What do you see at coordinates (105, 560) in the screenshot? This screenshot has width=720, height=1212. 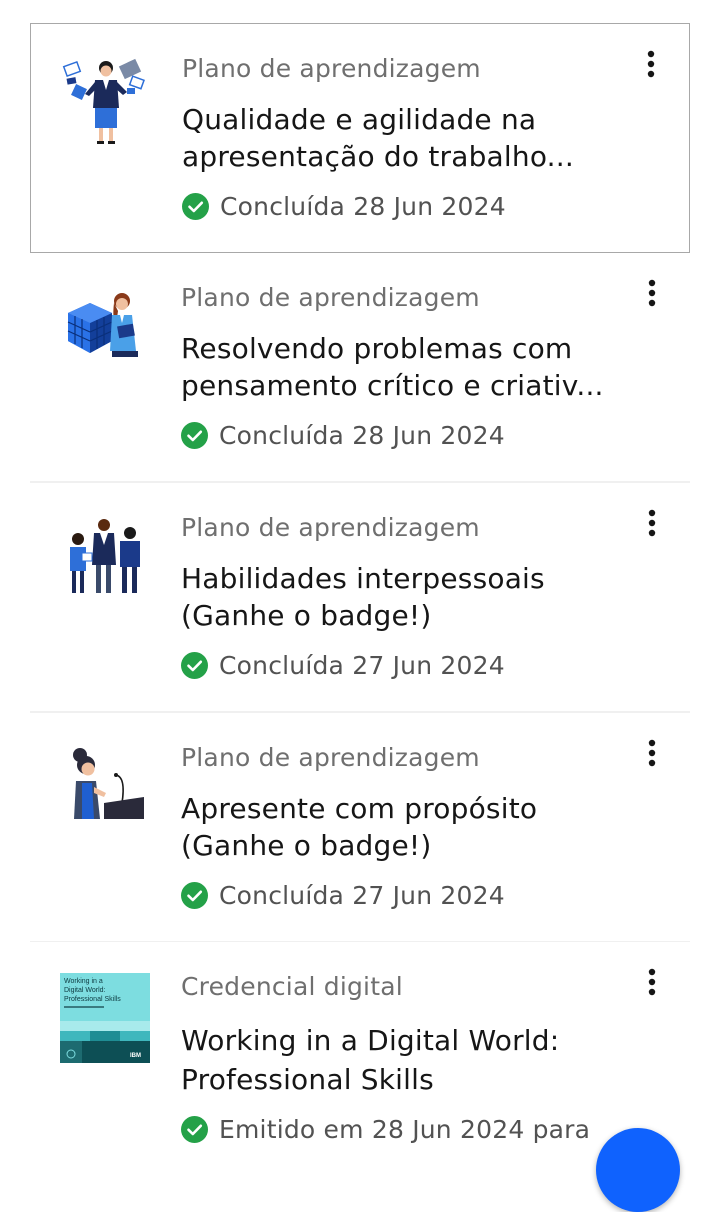 I see `group-of-people-illustration` at bounding box center [105, 560].